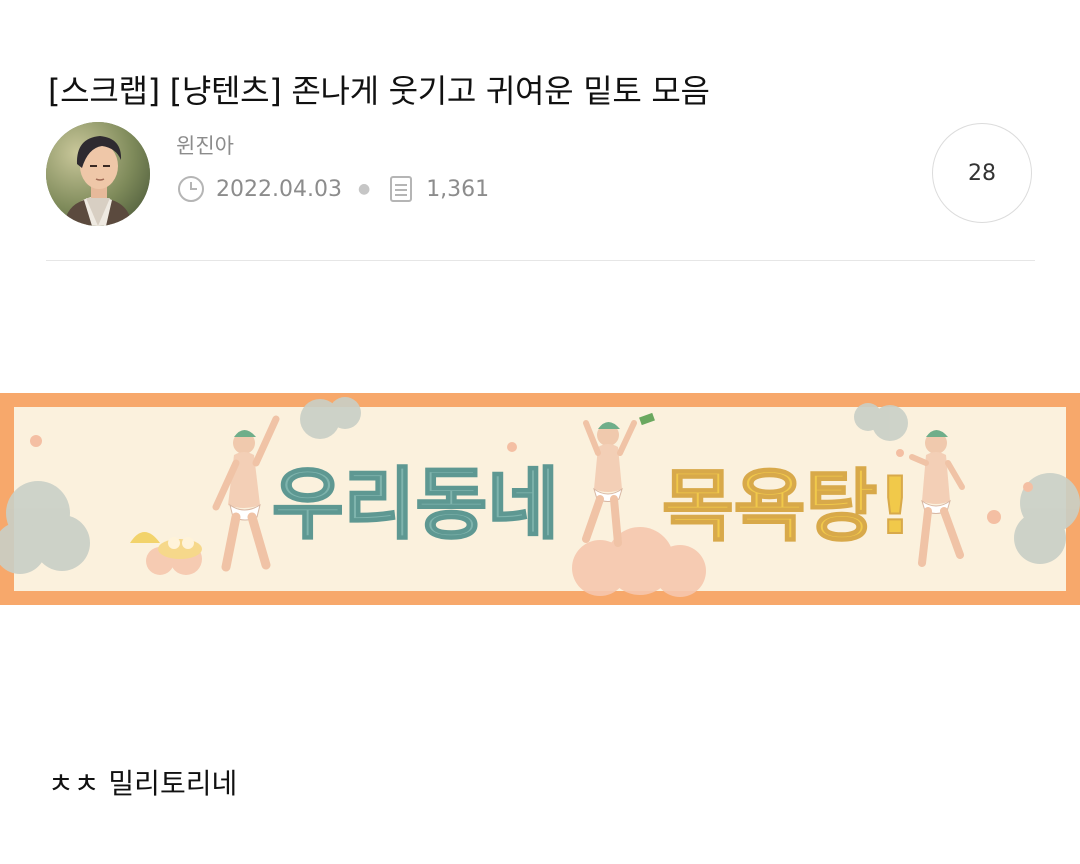 The height and width of the screenshot is (864, 1080). I want to click on post-date: 2022.04.03, so click(279, 189).